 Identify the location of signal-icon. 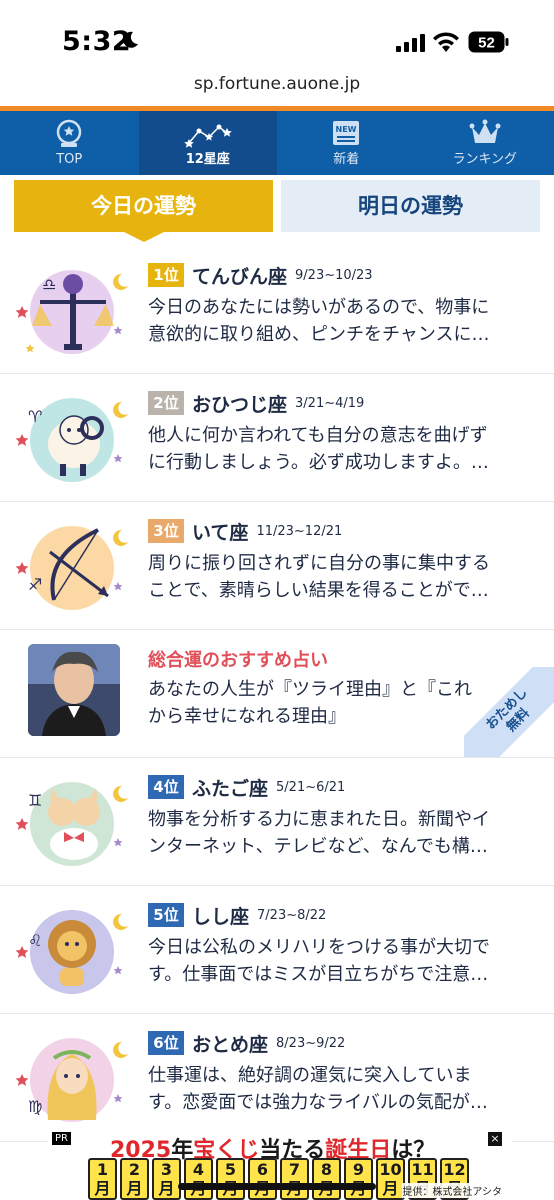
(410, 43).